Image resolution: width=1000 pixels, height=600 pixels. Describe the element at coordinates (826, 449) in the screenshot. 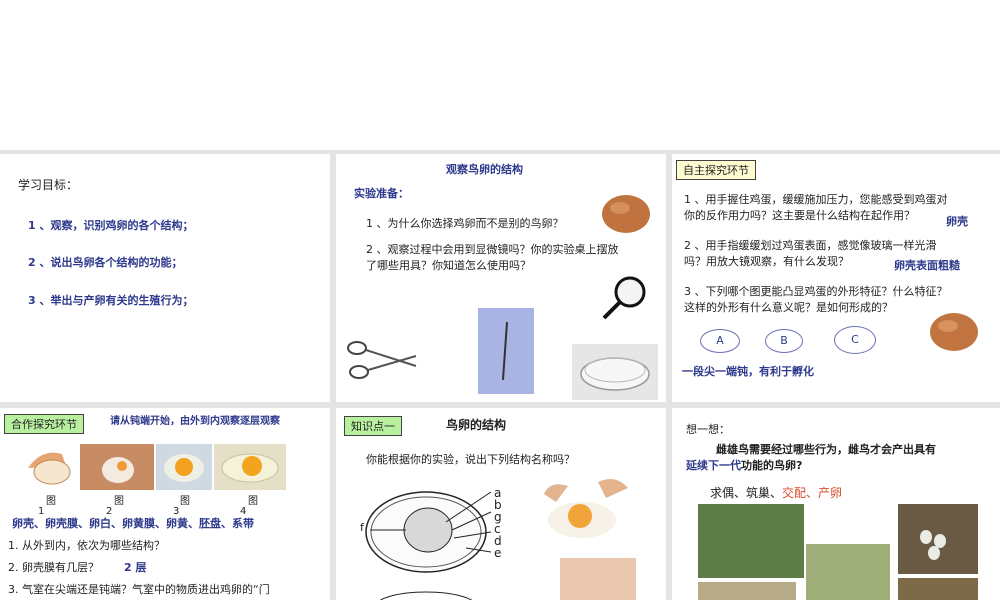

I see `question-line1: 雌雄鸟需要经过哪些行为，雌鸟才会产出具有` at that location.